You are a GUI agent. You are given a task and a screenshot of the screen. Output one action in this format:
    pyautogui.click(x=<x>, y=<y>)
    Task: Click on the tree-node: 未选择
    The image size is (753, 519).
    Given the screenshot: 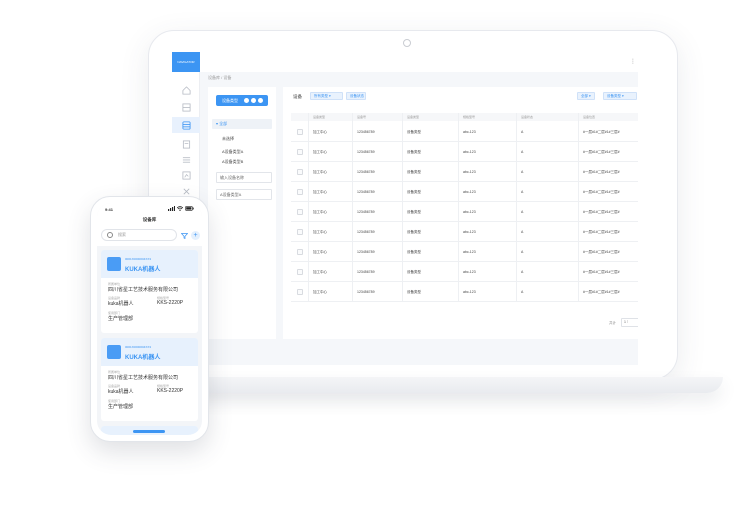 What is the action you would take?
    pyautogui.click(x=228, y=139)
    